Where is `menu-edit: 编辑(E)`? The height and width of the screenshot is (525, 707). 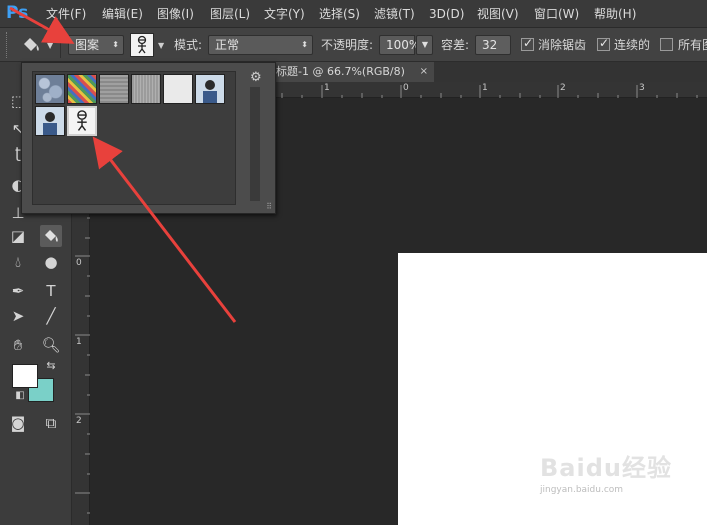 menu-edit: 编辑(E) is located at coordinates (122, 14).